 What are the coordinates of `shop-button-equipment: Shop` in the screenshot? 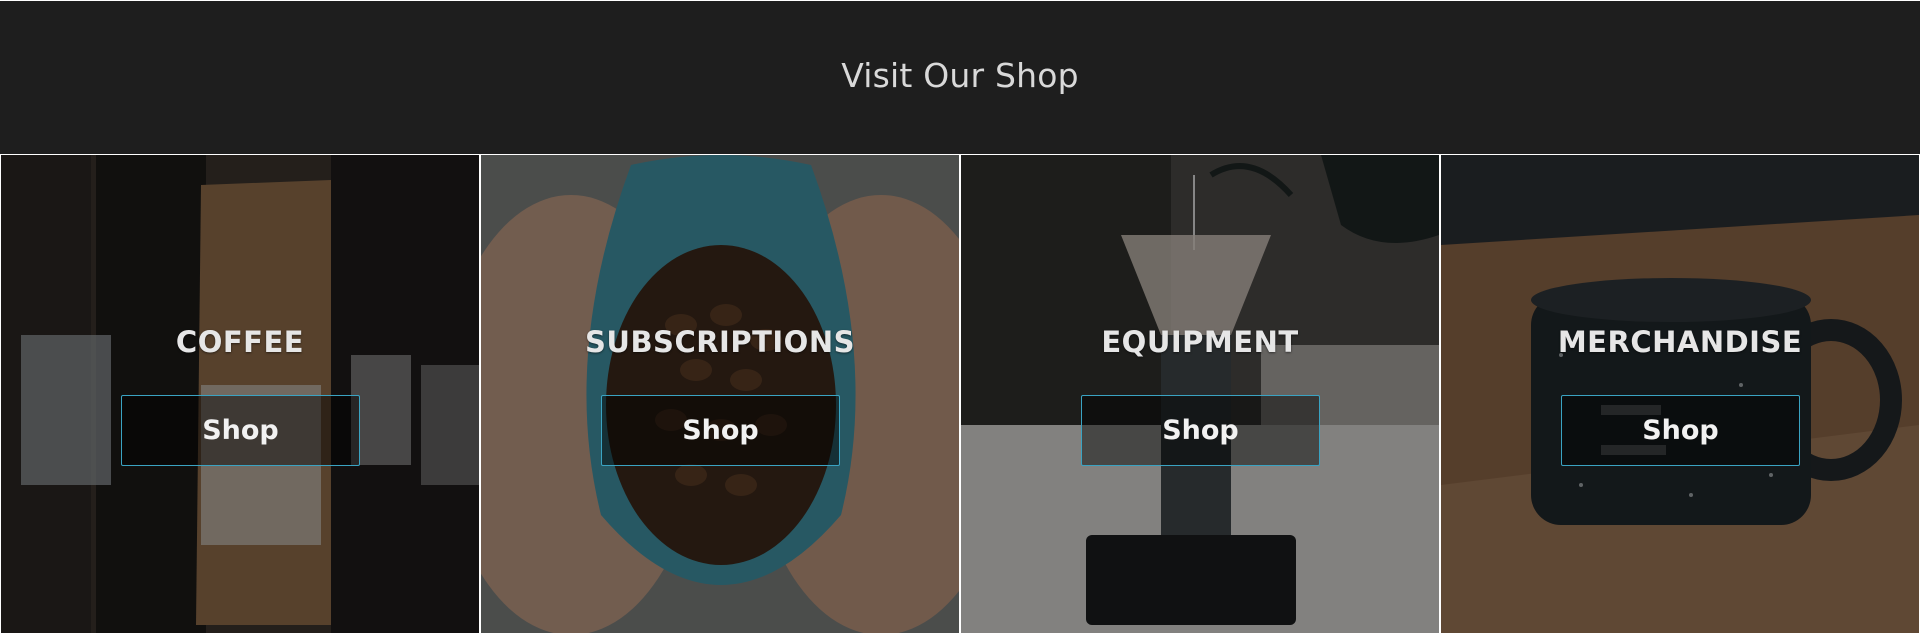 It's located at (1200, 430).